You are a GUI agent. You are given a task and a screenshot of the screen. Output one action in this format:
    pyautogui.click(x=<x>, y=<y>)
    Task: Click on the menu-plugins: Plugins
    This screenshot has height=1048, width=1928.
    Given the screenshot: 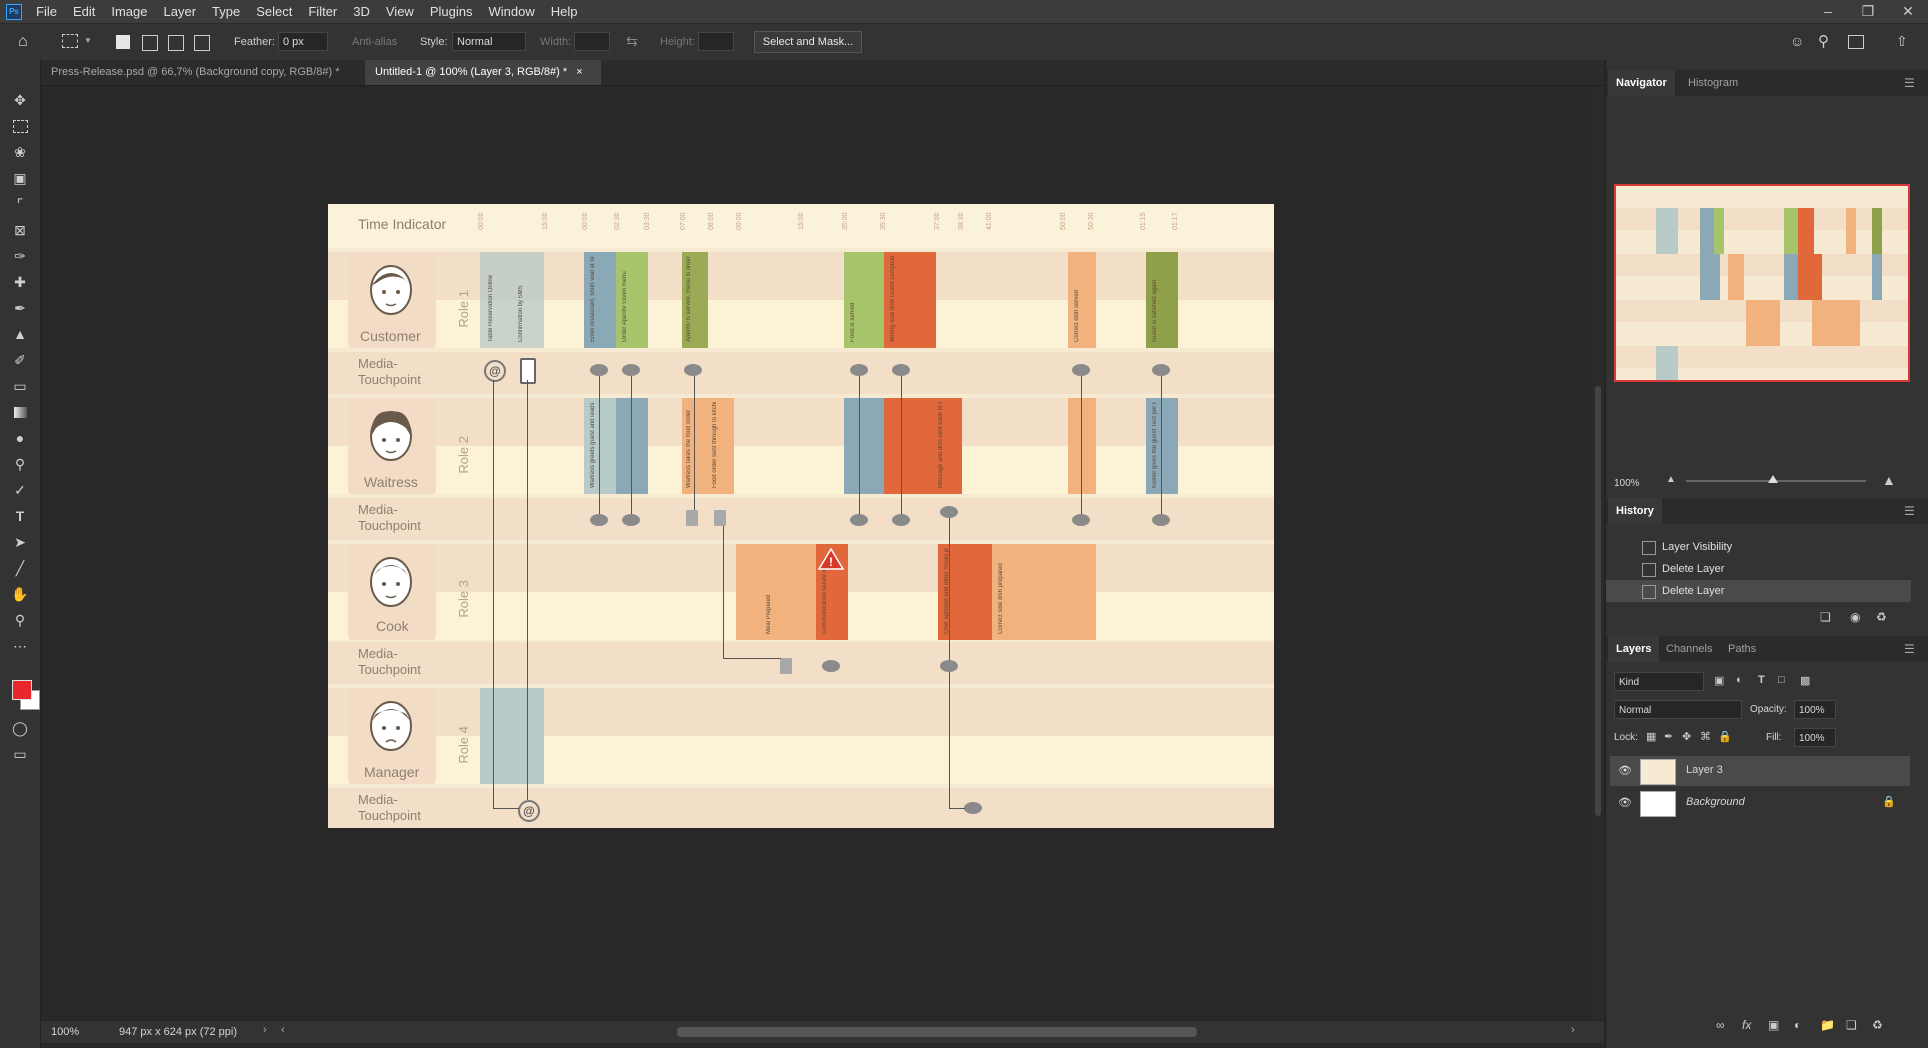 What is the action you would take?
    pyautogui.click(x=451, y=11)
    